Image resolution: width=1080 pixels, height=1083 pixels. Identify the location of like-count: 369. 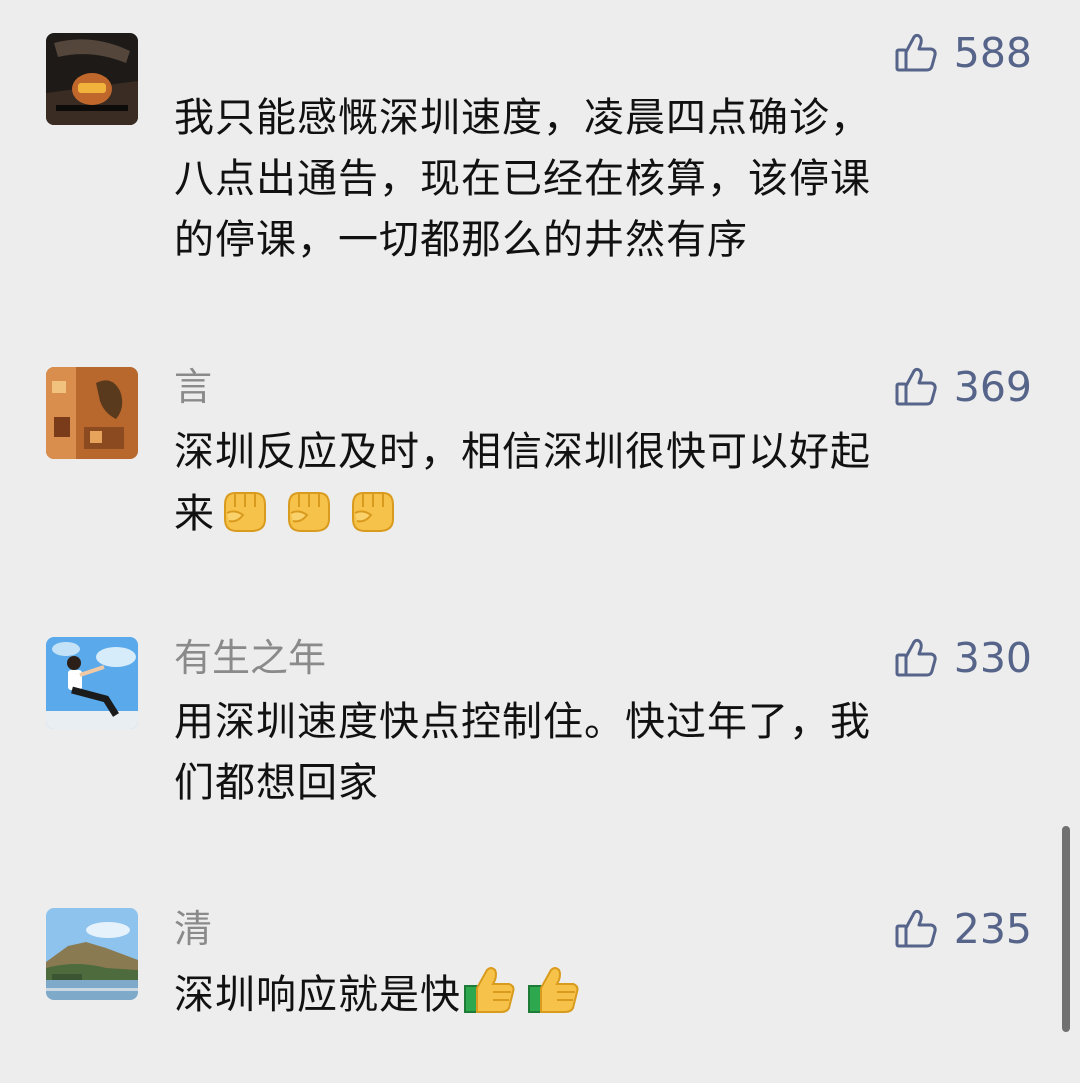
(992, 387).